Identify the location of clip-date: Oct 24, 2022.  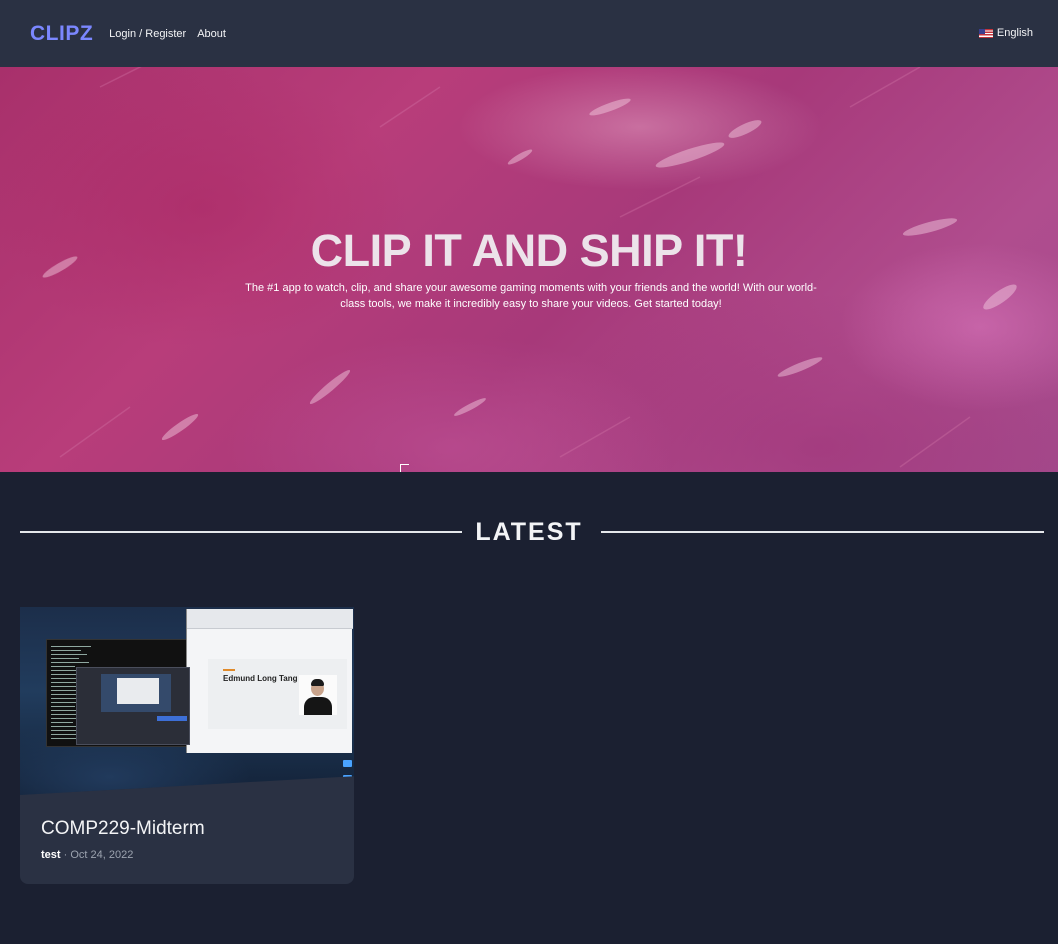
(102, 855).